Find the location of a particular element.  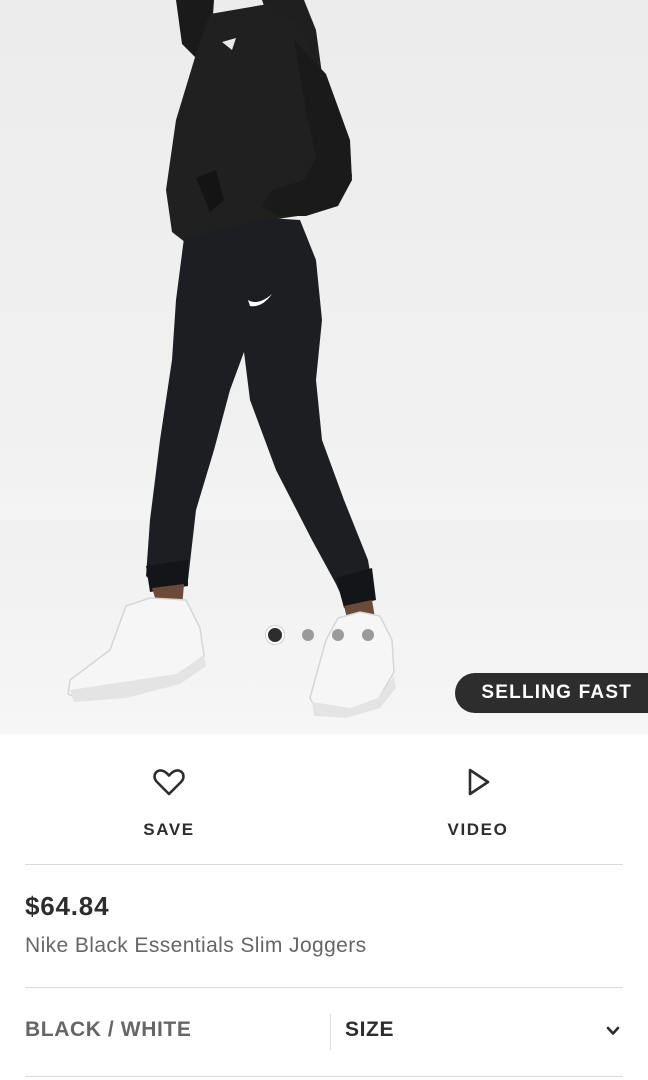

size-select: SIZE is located at coordinates (477, 1032).